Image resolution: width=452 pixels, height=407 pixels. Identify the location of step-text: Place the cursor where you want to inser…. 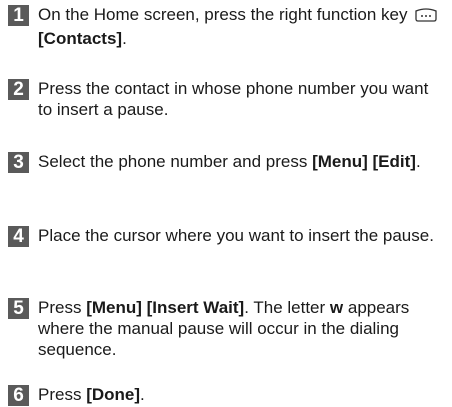
(236, 235).